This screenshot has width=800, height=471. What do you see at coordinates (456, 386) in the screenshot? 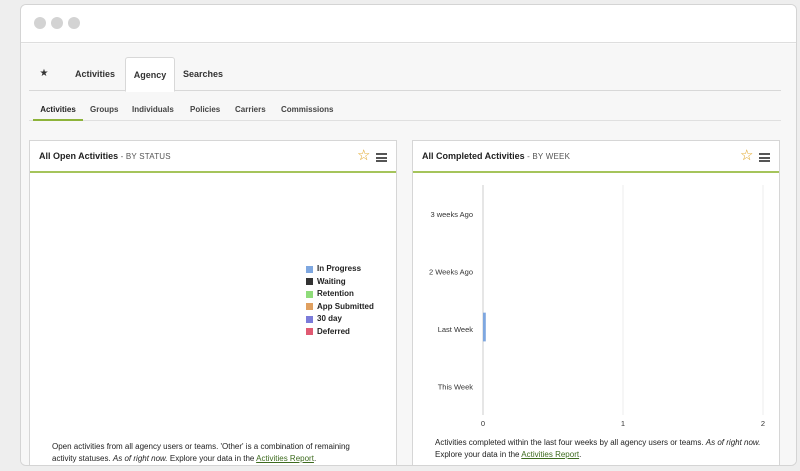
I see `y-category-label: This Week` at bounding box center [456, 386].